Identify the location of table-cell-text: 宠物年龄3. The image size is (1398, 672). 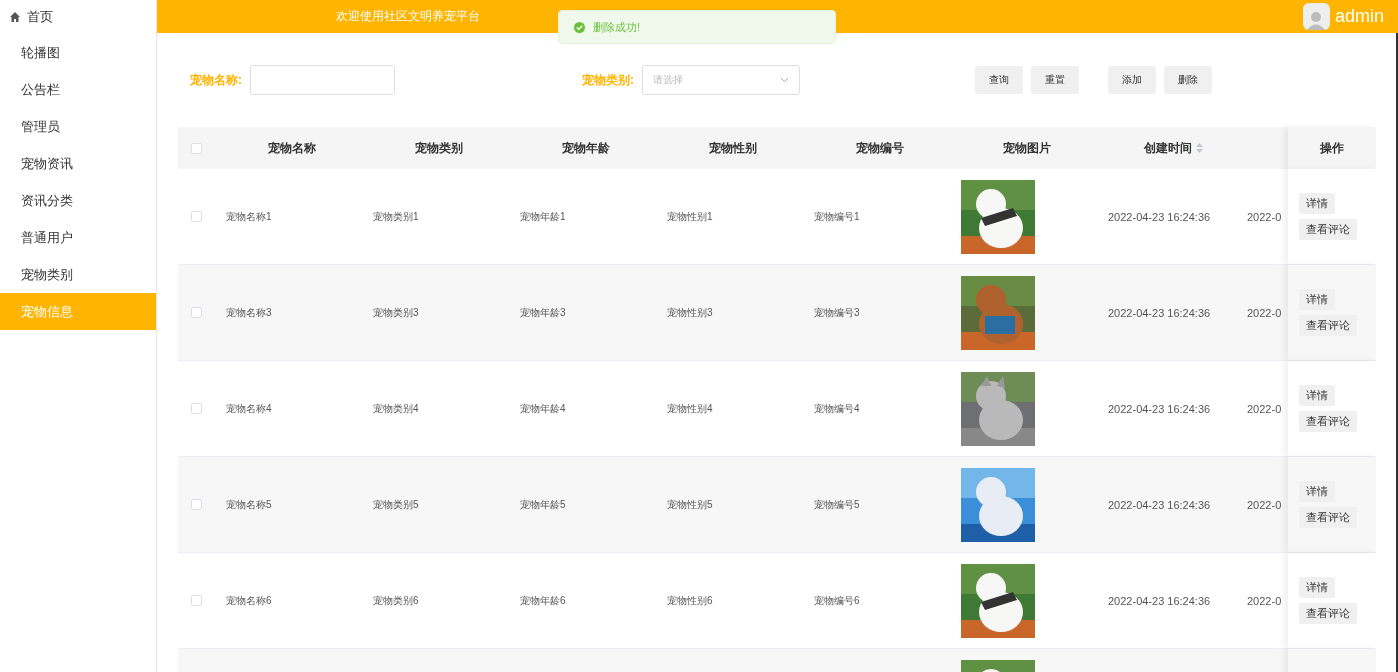
(543, 312).